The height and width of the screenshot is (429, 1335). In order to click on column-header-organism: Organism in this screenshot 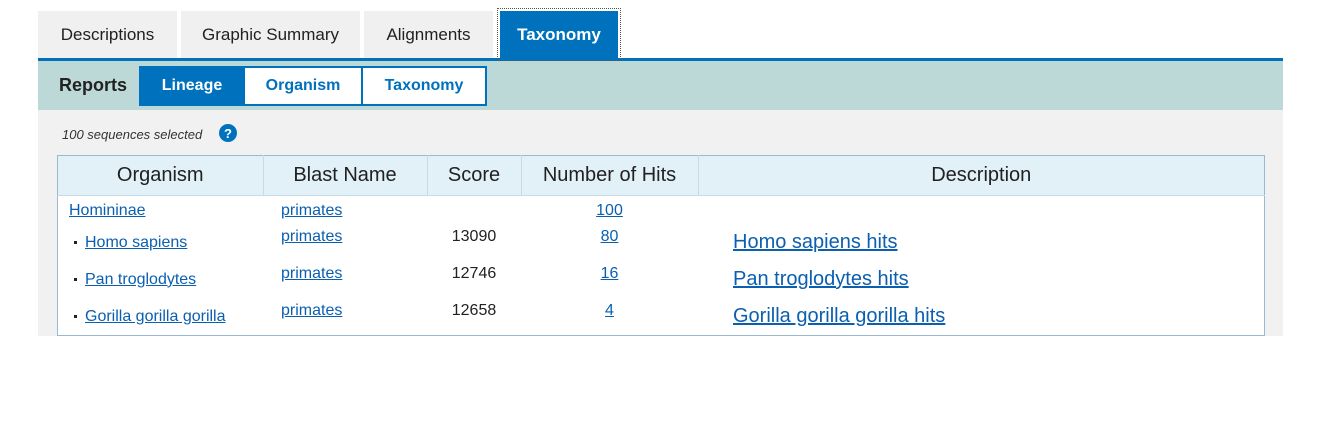, I will do `click(160, 175)`.